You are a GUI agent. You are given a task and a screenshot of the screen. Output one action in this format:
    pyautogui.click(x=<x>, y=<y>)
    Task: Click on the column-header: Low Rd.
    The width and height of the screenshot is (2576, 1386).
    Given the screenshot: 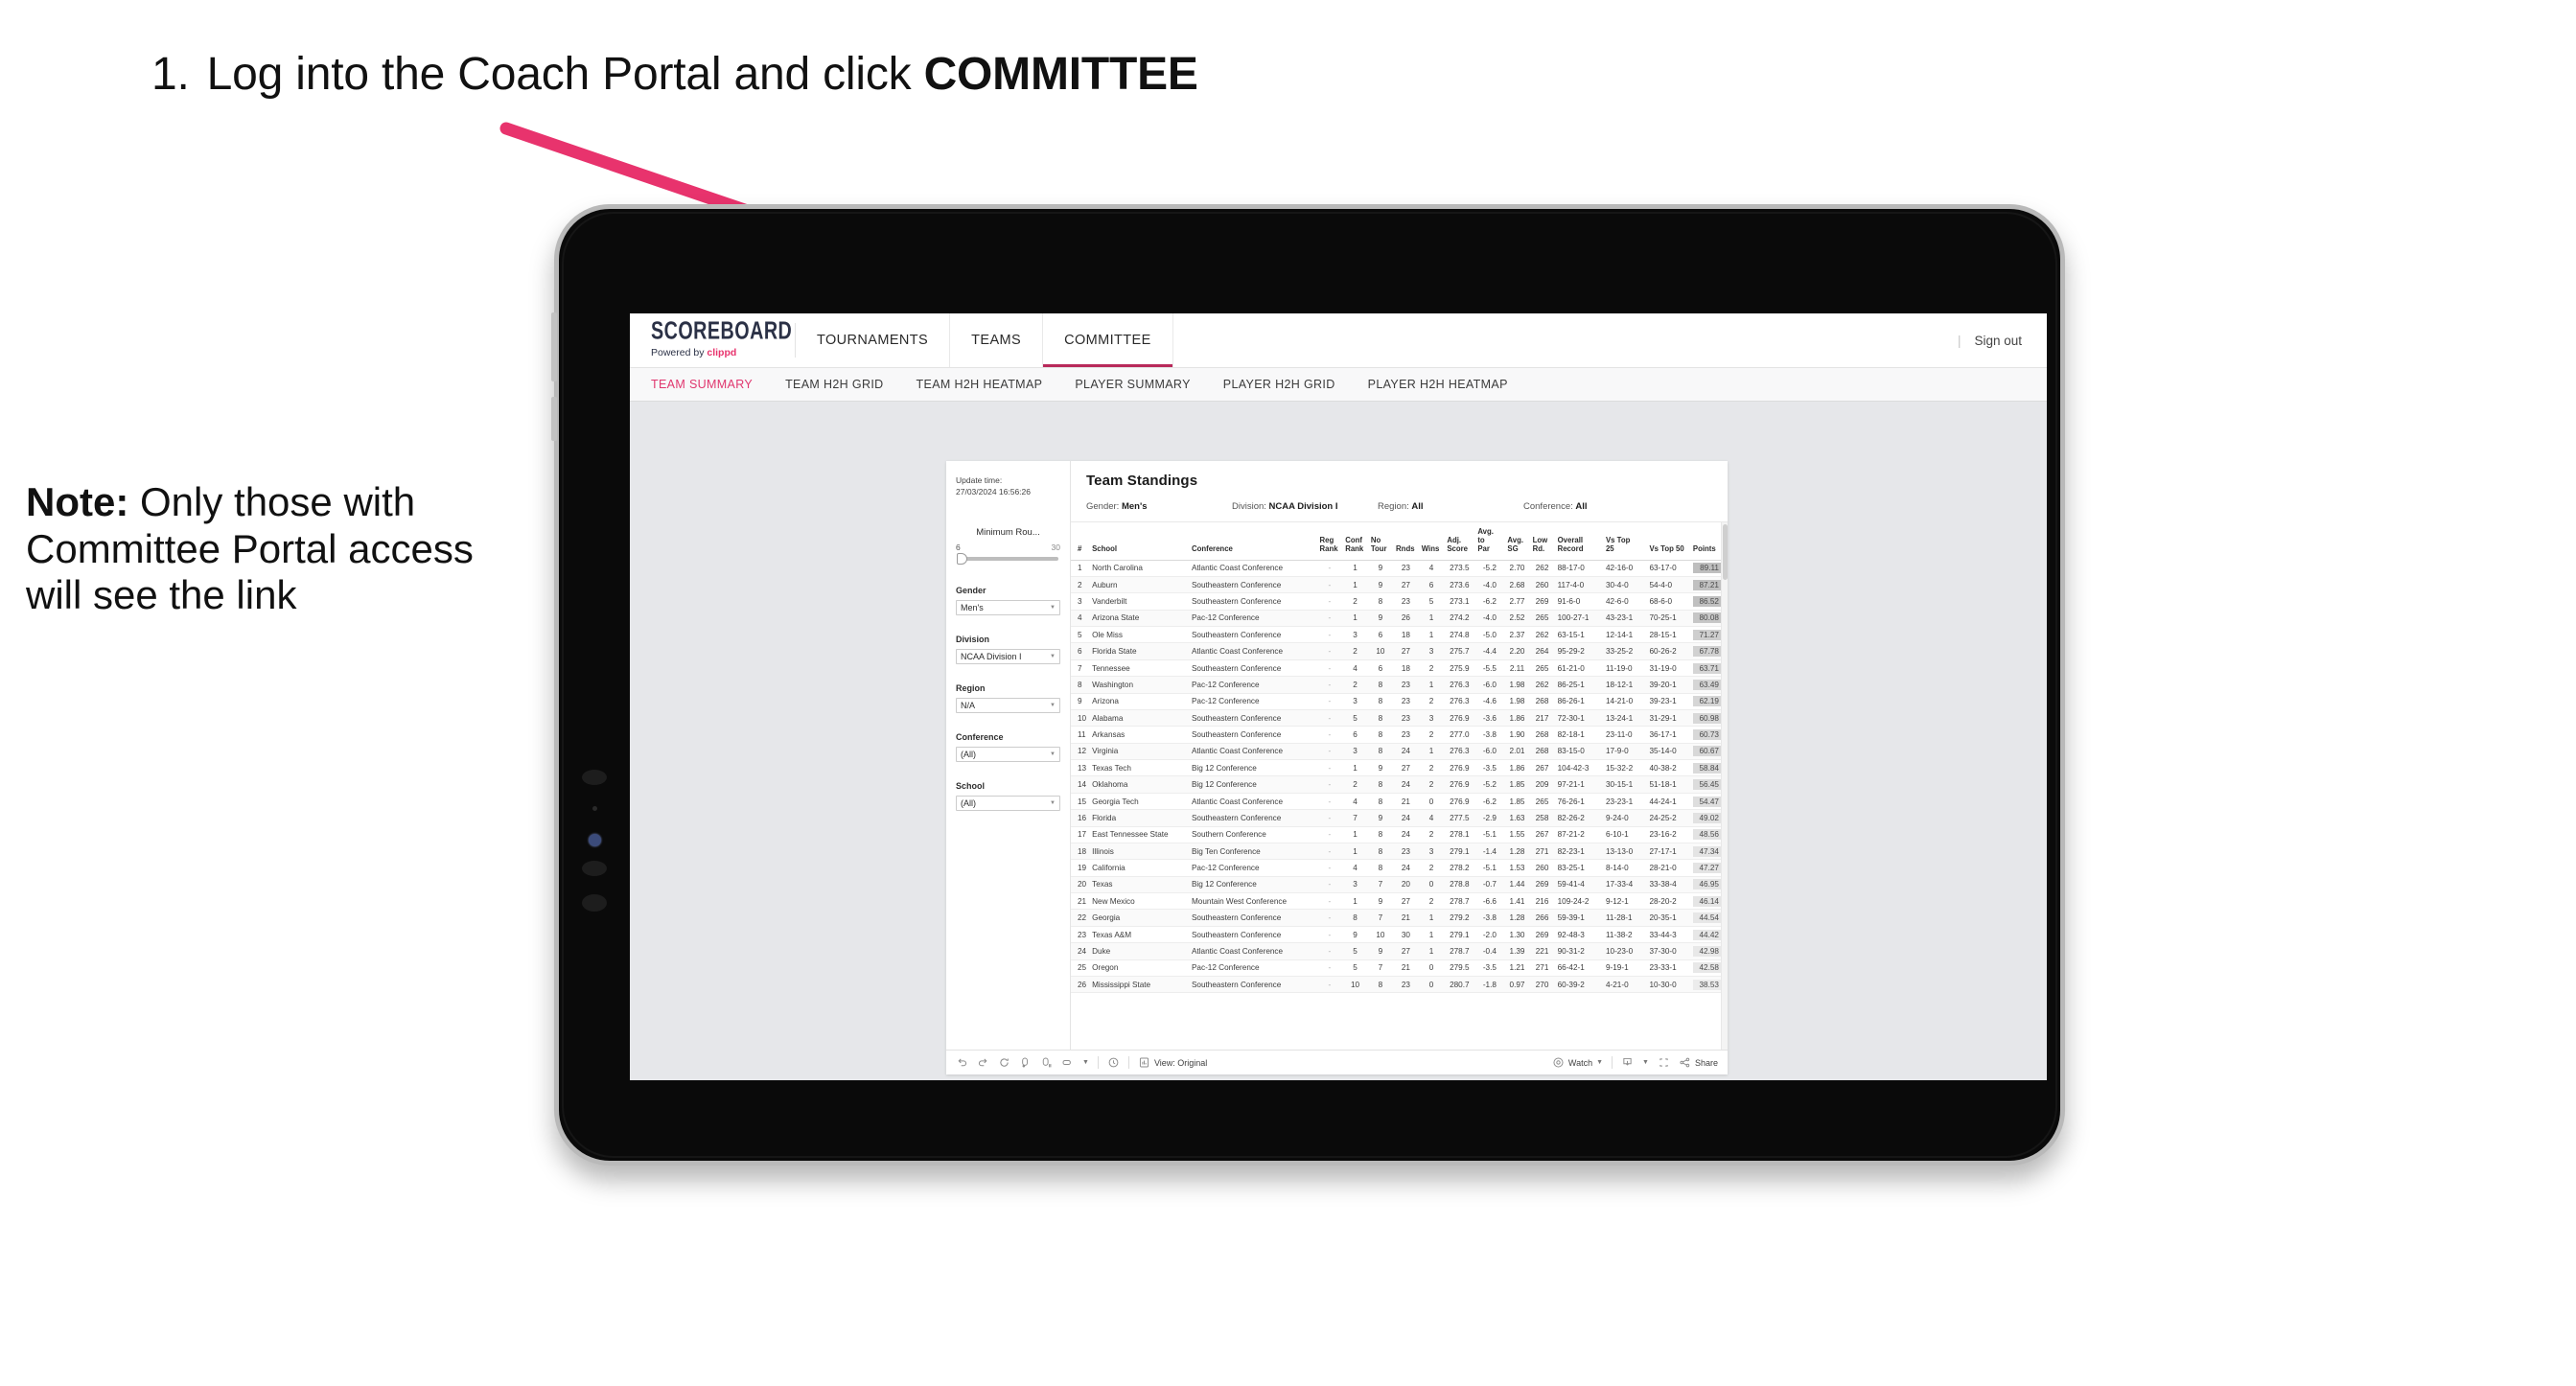 What is the action you would take?
    pyautogui.click(x=1542, y=542)
    